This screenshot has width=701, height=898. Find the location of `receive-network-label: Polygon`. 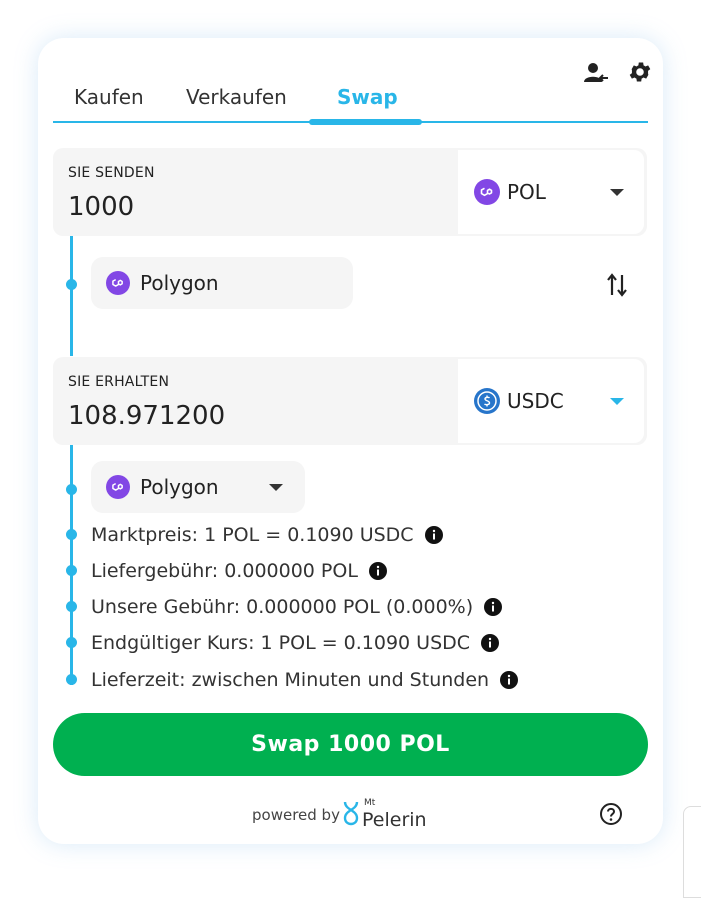

receive-network-label: Polygon is located at coordinates (179, 487).